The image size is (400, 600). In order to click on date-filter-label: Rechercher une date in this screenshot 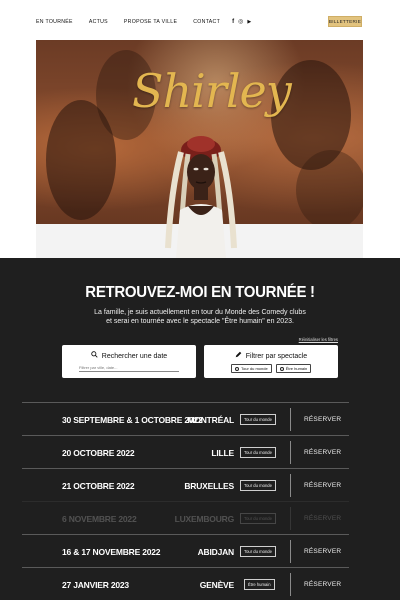, I will do `click(134, 356)`.